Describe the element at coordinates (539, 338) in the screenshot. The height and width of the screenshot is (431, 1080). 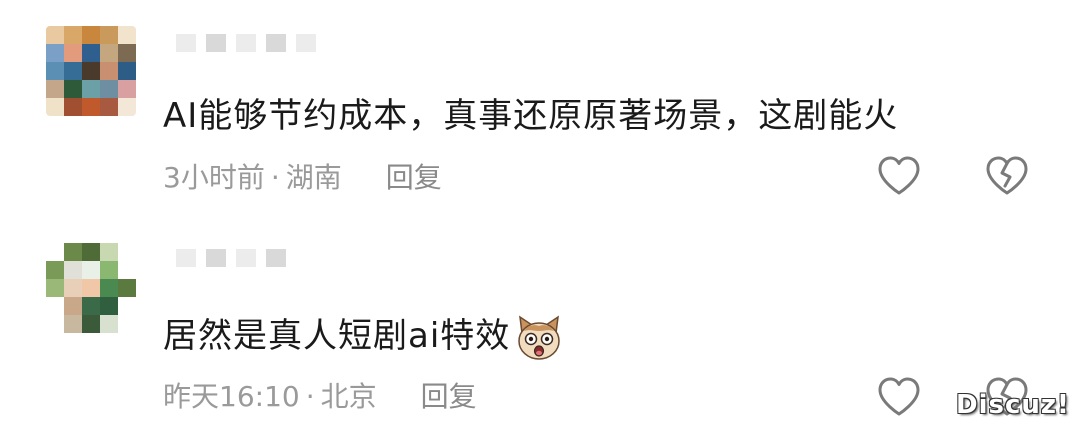
I see `surprised-cat-emoji-icon` at that location.